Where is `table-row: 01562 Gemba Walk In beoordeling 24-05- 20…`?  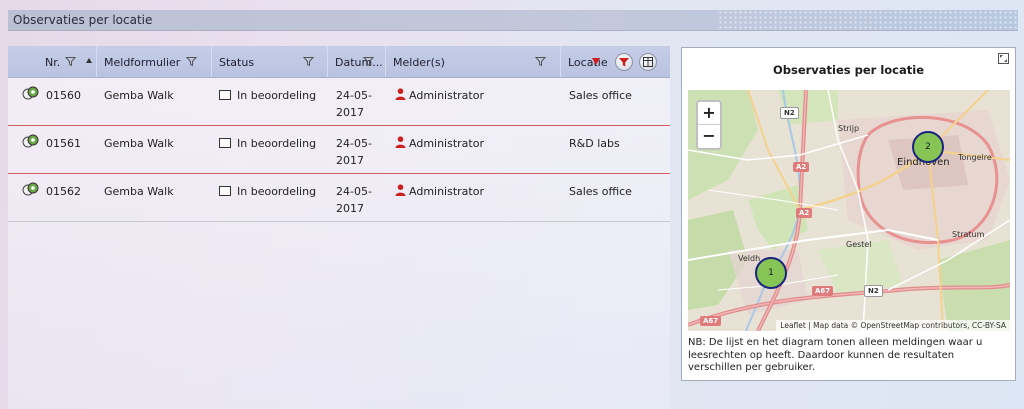
table-row: 01562 Gemba Walk In beoordeling 24-05- 20… is located at coordinates (339, 198).